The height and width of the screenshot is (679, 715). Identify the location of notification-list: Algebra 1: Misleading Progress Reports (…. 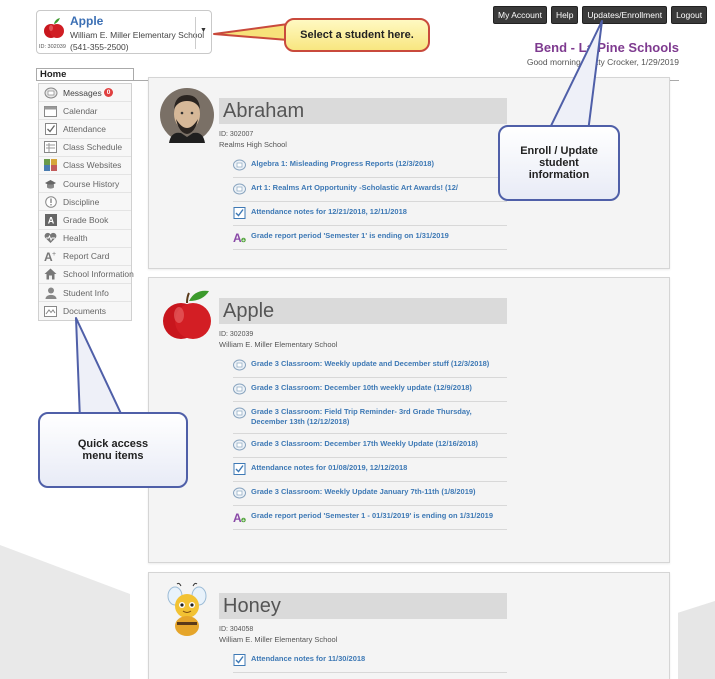
(370, 202).